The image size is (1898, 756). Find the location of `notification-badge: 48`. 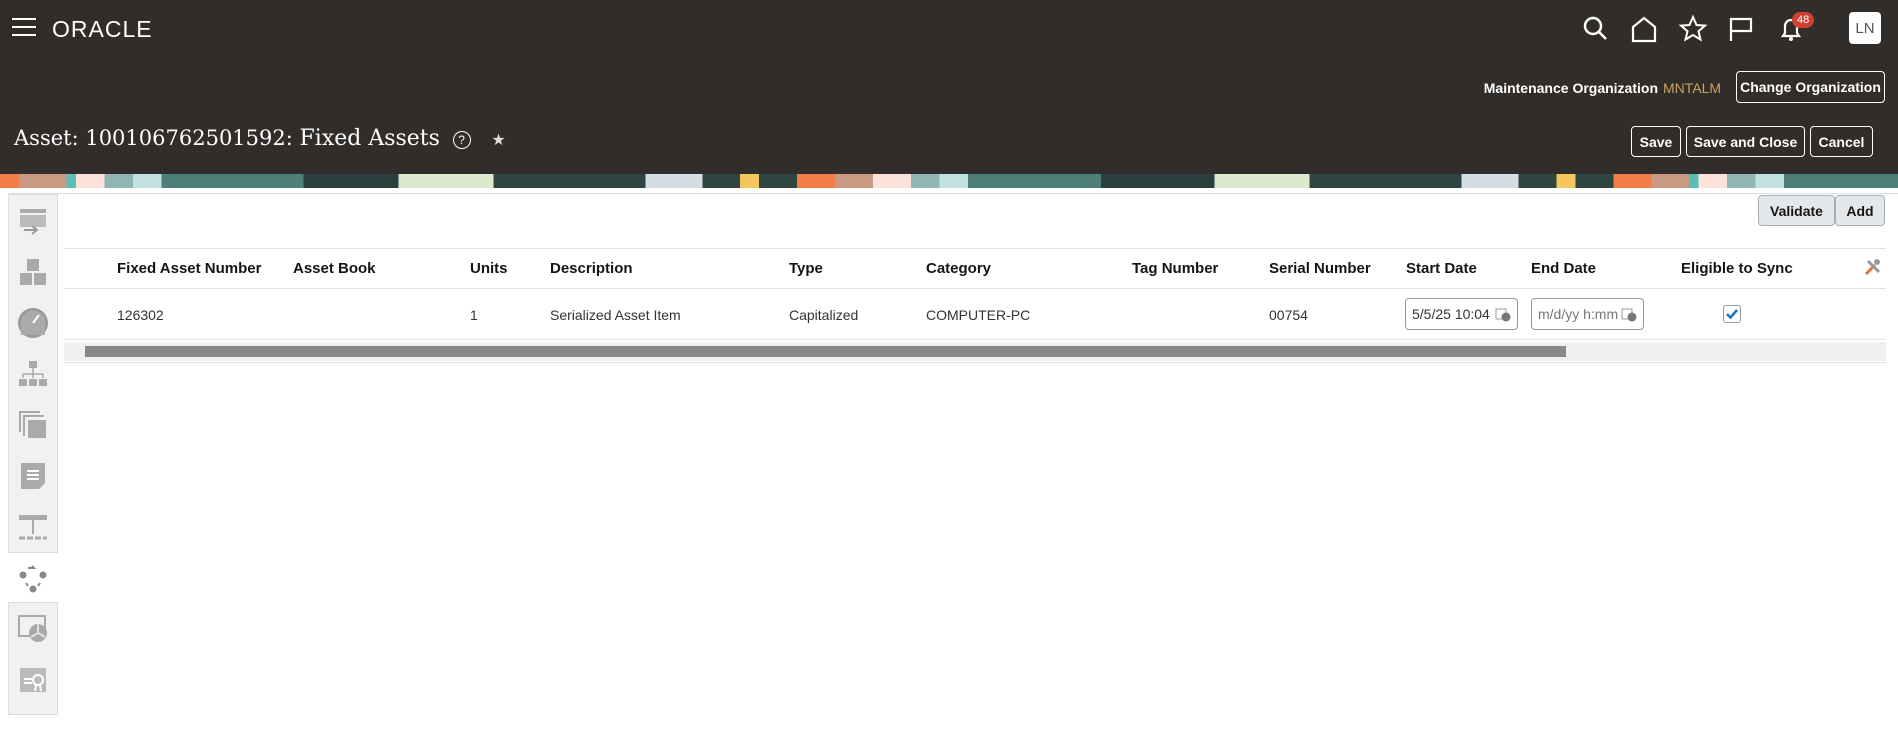

notification-badge: 48 is located at coordinates (1803, 20).